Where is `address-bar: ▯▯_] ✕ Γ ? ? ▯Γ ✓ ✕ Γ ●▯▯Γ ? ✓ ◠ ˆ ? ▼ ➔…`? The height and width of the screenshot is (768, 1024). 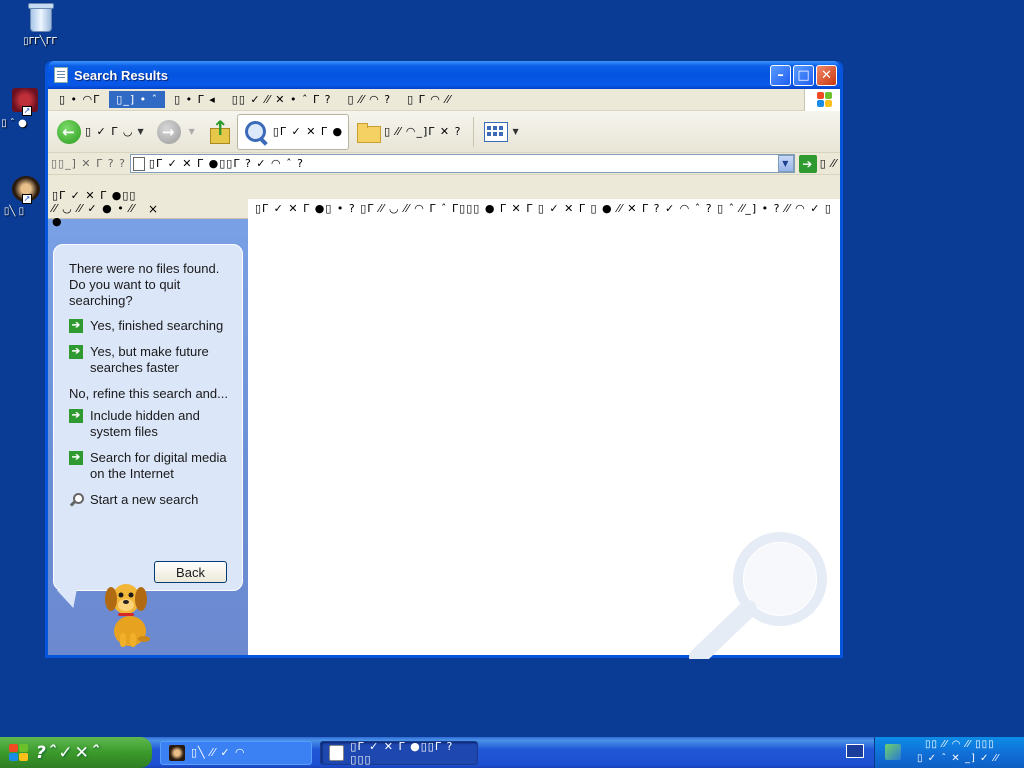
address-bar: ▯▯_] ✕ Γ ? ? ▯Γ ✓ ✕ Γ ●▯▯Γ ? ✓ ◠ ˆ ? ▼ ➔… is located at coordinates (444, 164).